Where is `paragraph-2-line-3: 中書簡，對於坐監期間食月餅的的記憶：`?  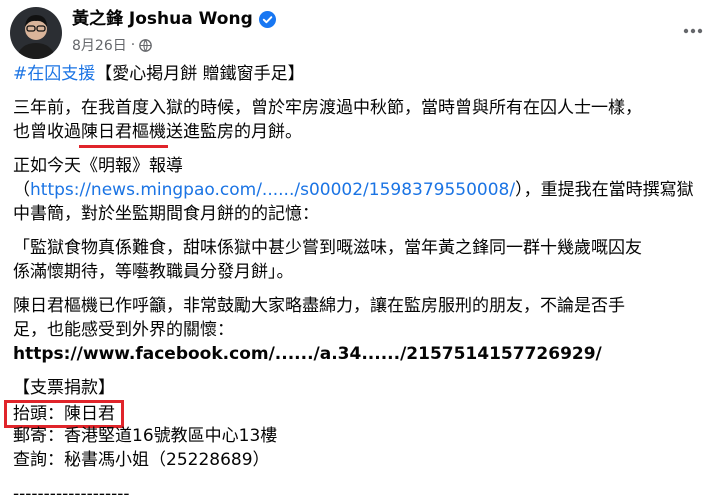
paragraph-2-line-3: 中書簡，對於坐監期間食月餅的的記憶： is located at coordinates (166, 214).